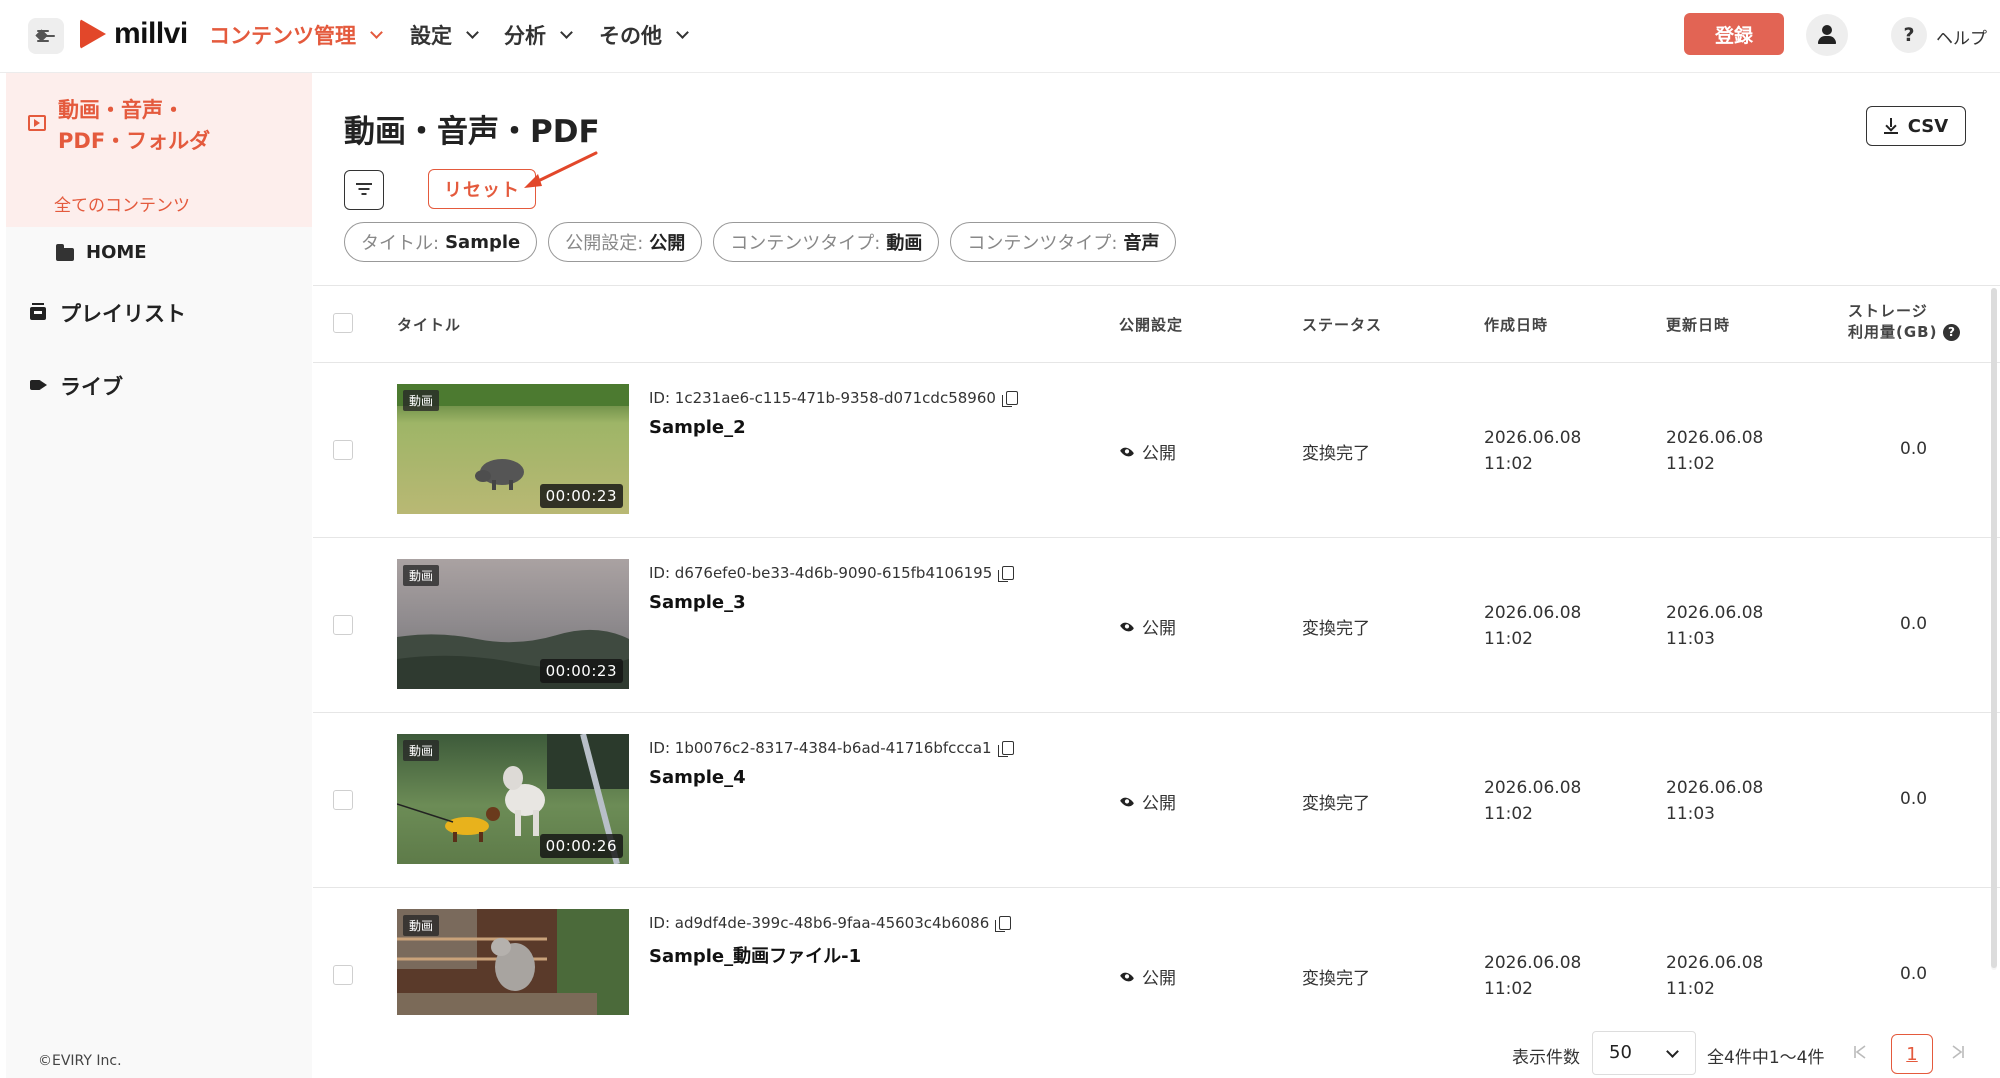 The width and height of the screenshot is (2000, 1078). I want to click on register-button: 登録, so click(1734, 34).